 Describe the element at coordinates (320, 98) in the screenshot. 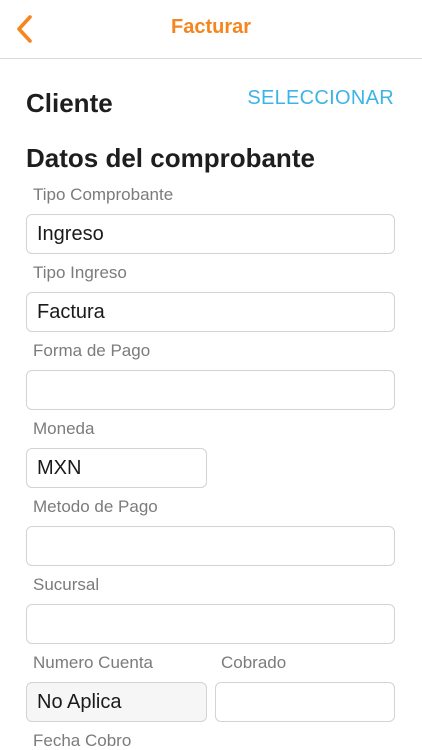

I see `select-client-button: SELECCIONAR` at that location.